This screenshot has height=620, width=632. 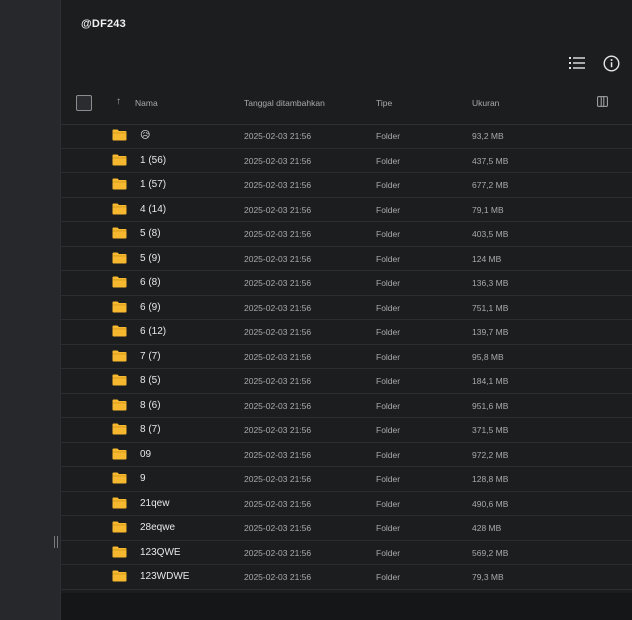 What do you see at coordinates (346, 136) in the screenshot?
I see `table-row: 😥 2025-02-03 21:56 Folder 93,2 MB` at bounding box center [346, 136].